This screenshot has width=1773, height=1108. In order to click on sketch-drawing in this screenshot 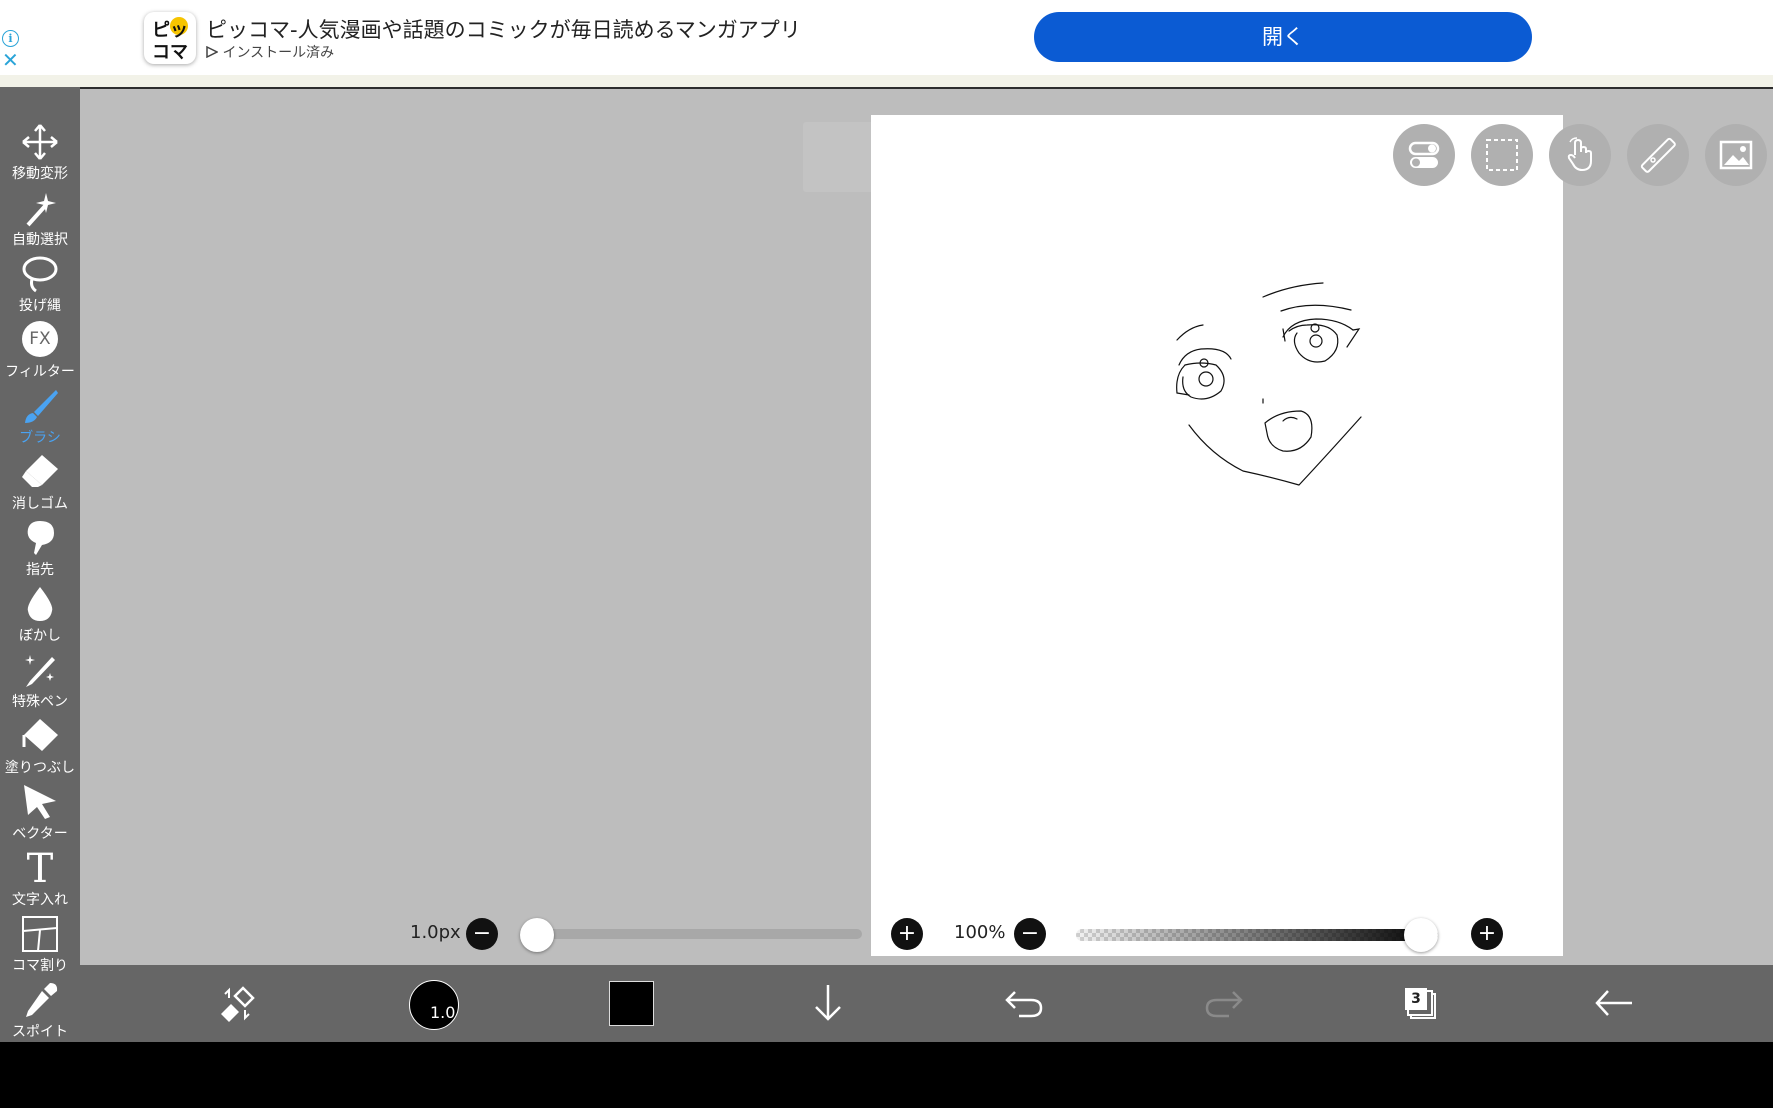, I will do `click(1269, 384)`.